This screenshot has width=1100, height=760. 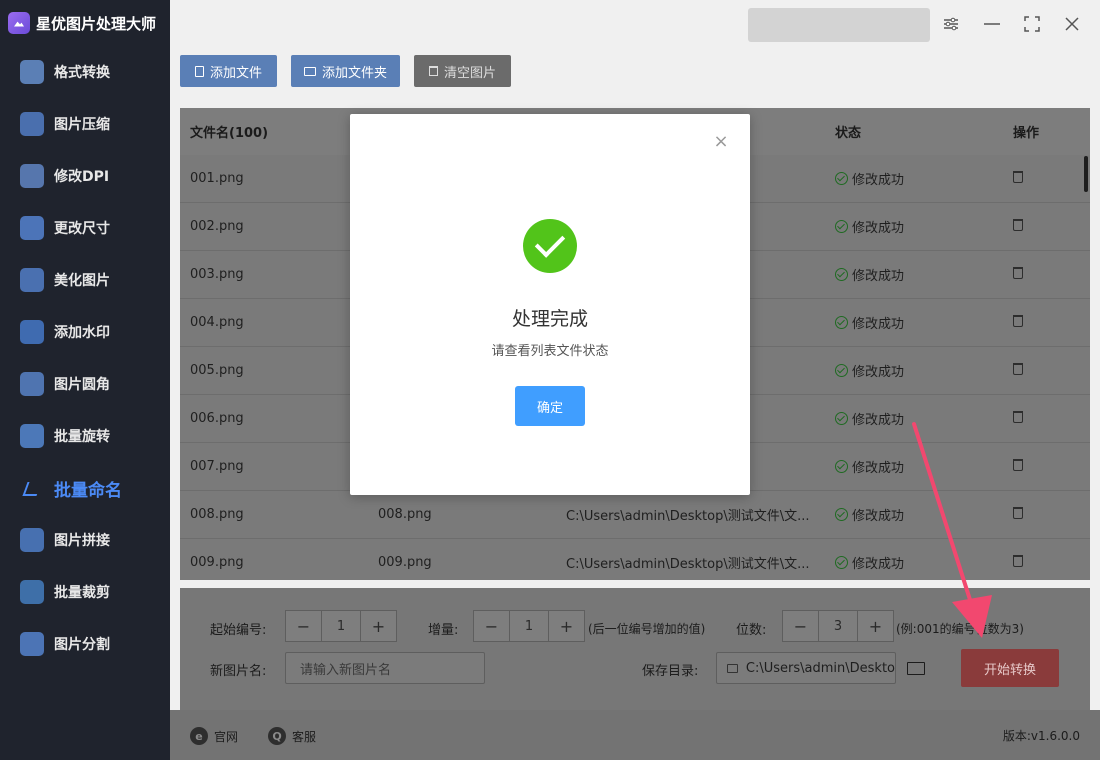 What do you see at coordinates (82, 125) in the screenshot?
I see `sidebar-item-label: 图片压缩` at bounding box center [82, 125].